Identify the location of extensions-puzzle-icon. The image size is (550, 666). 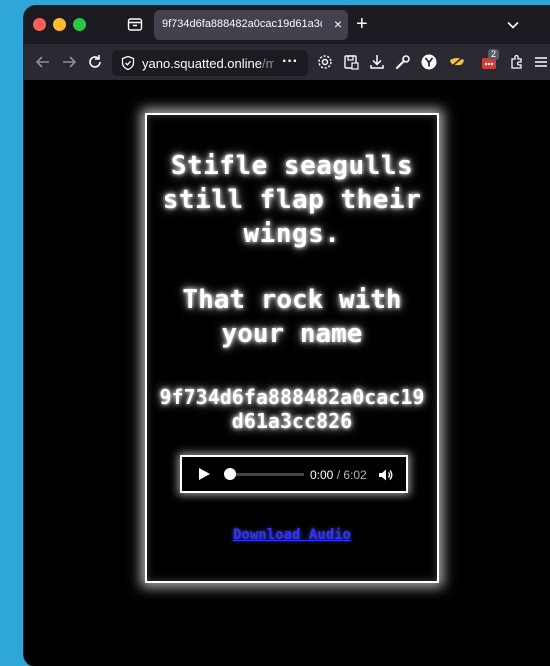
(517, 62).